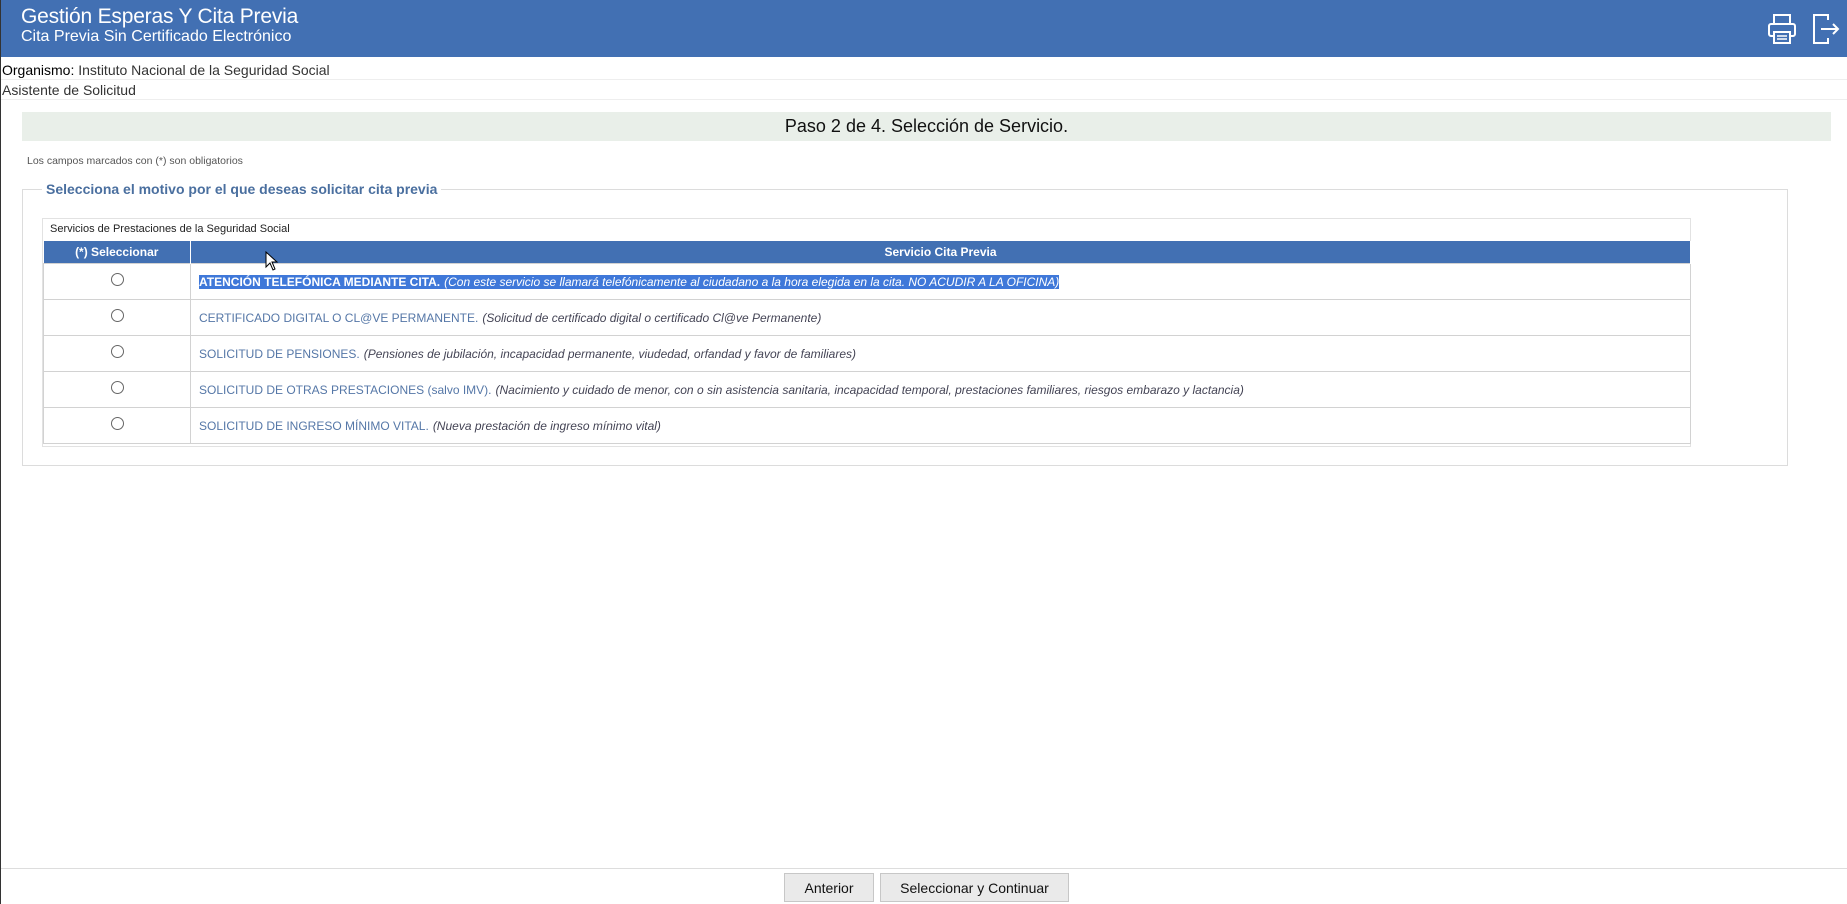 The image size is (1847, 904). I want to click on service-name: ATENCIÓN TELEFÓNICA MEDIANTE CITA., so click(320, 281).